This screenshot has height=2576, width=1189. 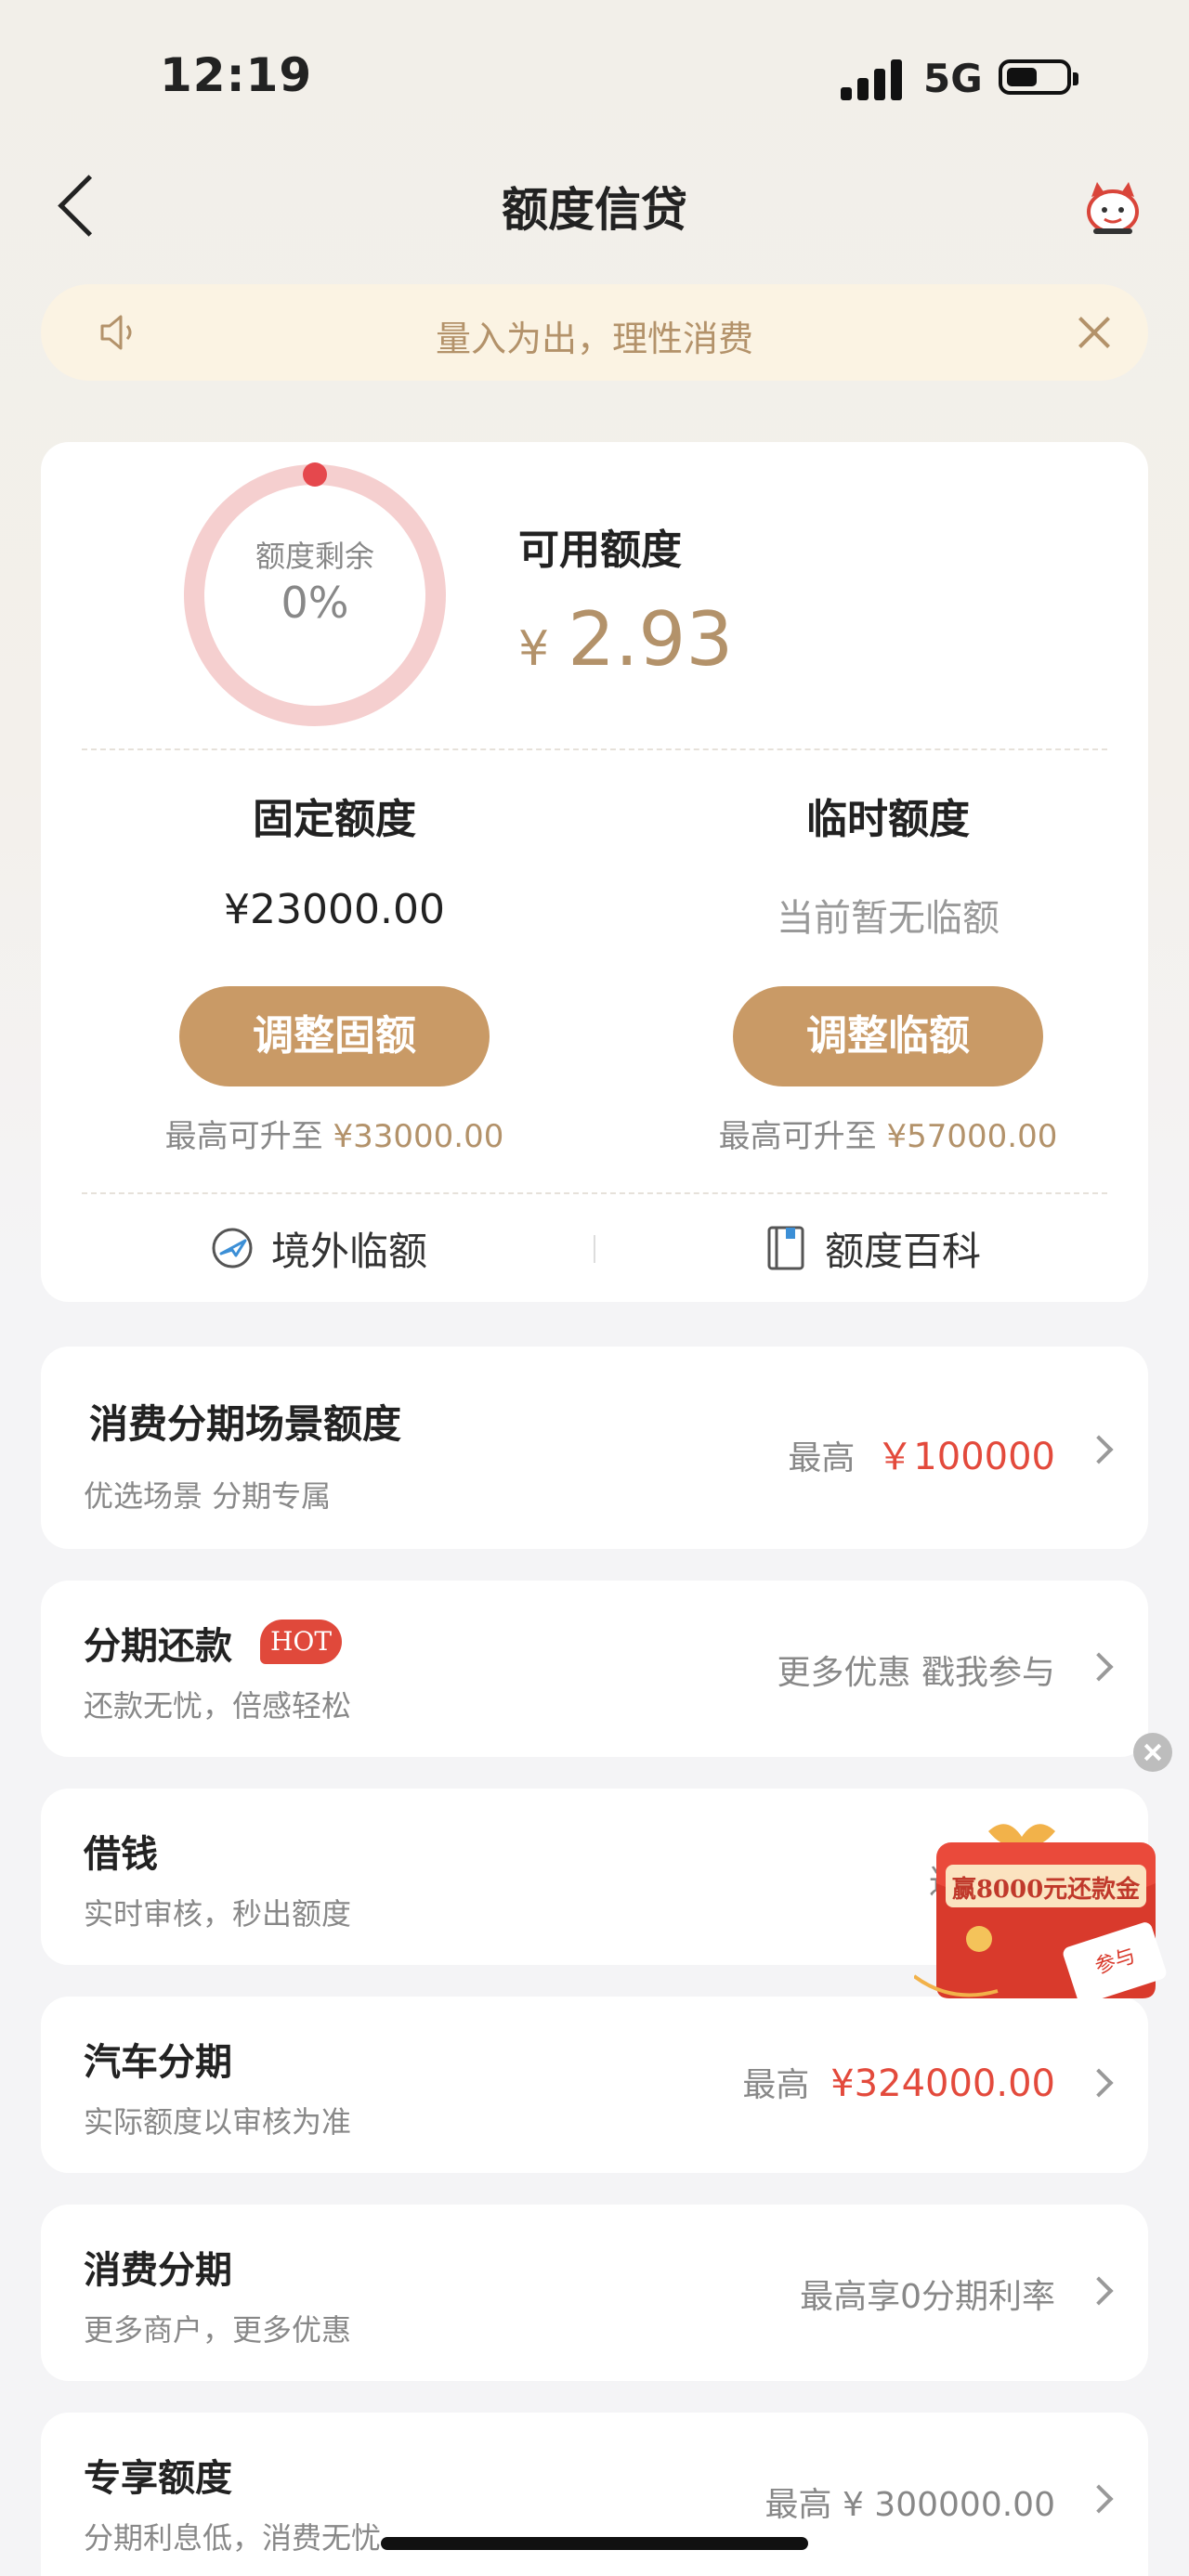 I want to click on row-title: 分期还款, so click(x=158, y=1646).